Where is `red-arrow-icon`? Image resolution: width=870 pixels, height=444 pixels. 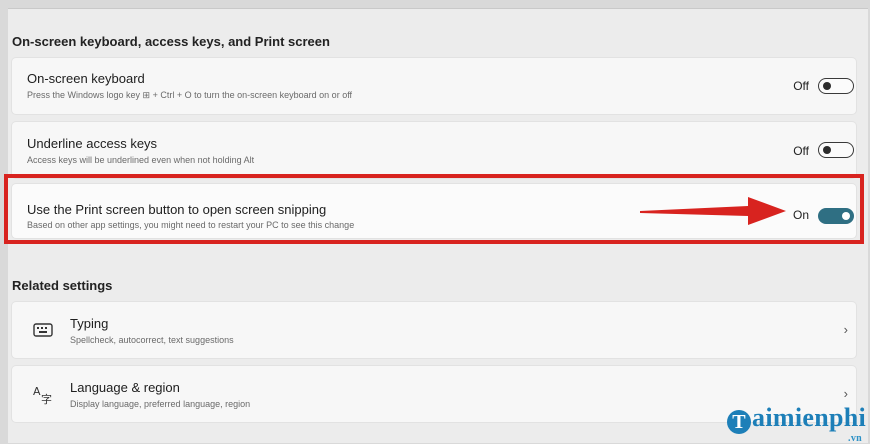
red-arrow-icon is located at coordinates (713, 211).